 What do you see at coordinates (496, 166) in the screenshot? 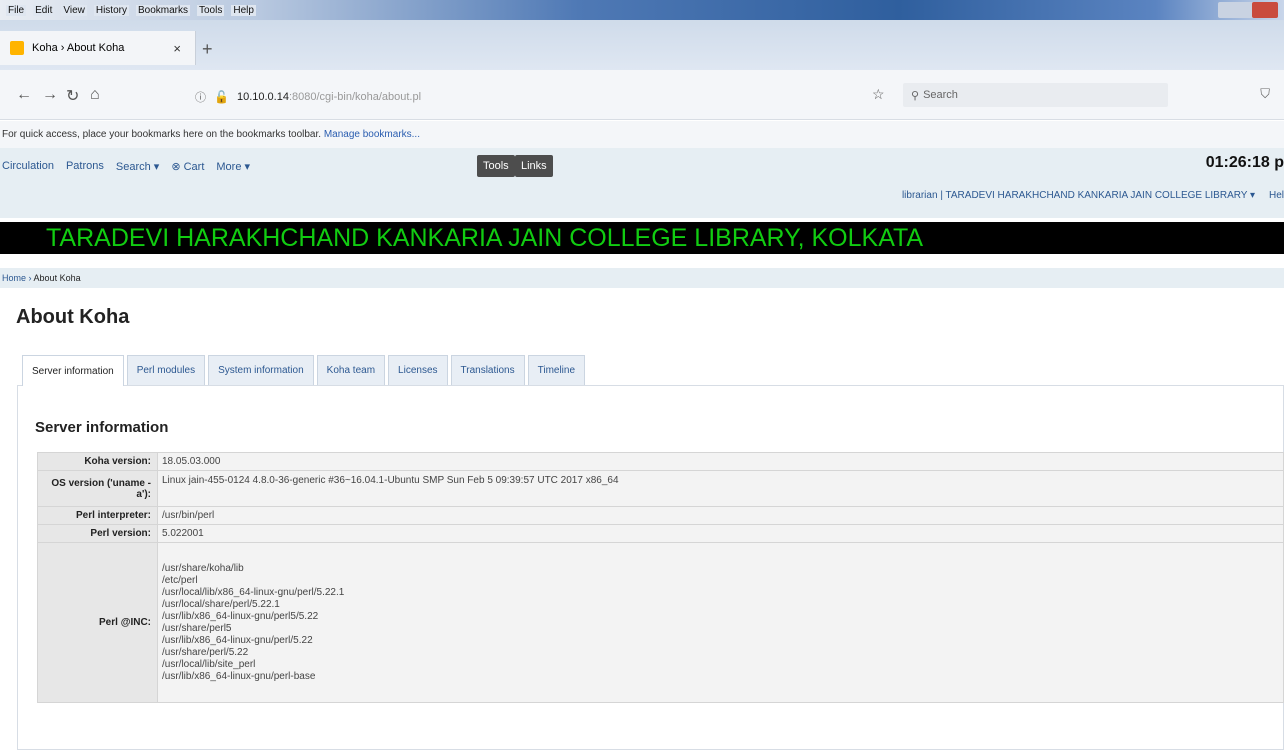
I see `tools-button: Tools` at bounding box center [496, 166].